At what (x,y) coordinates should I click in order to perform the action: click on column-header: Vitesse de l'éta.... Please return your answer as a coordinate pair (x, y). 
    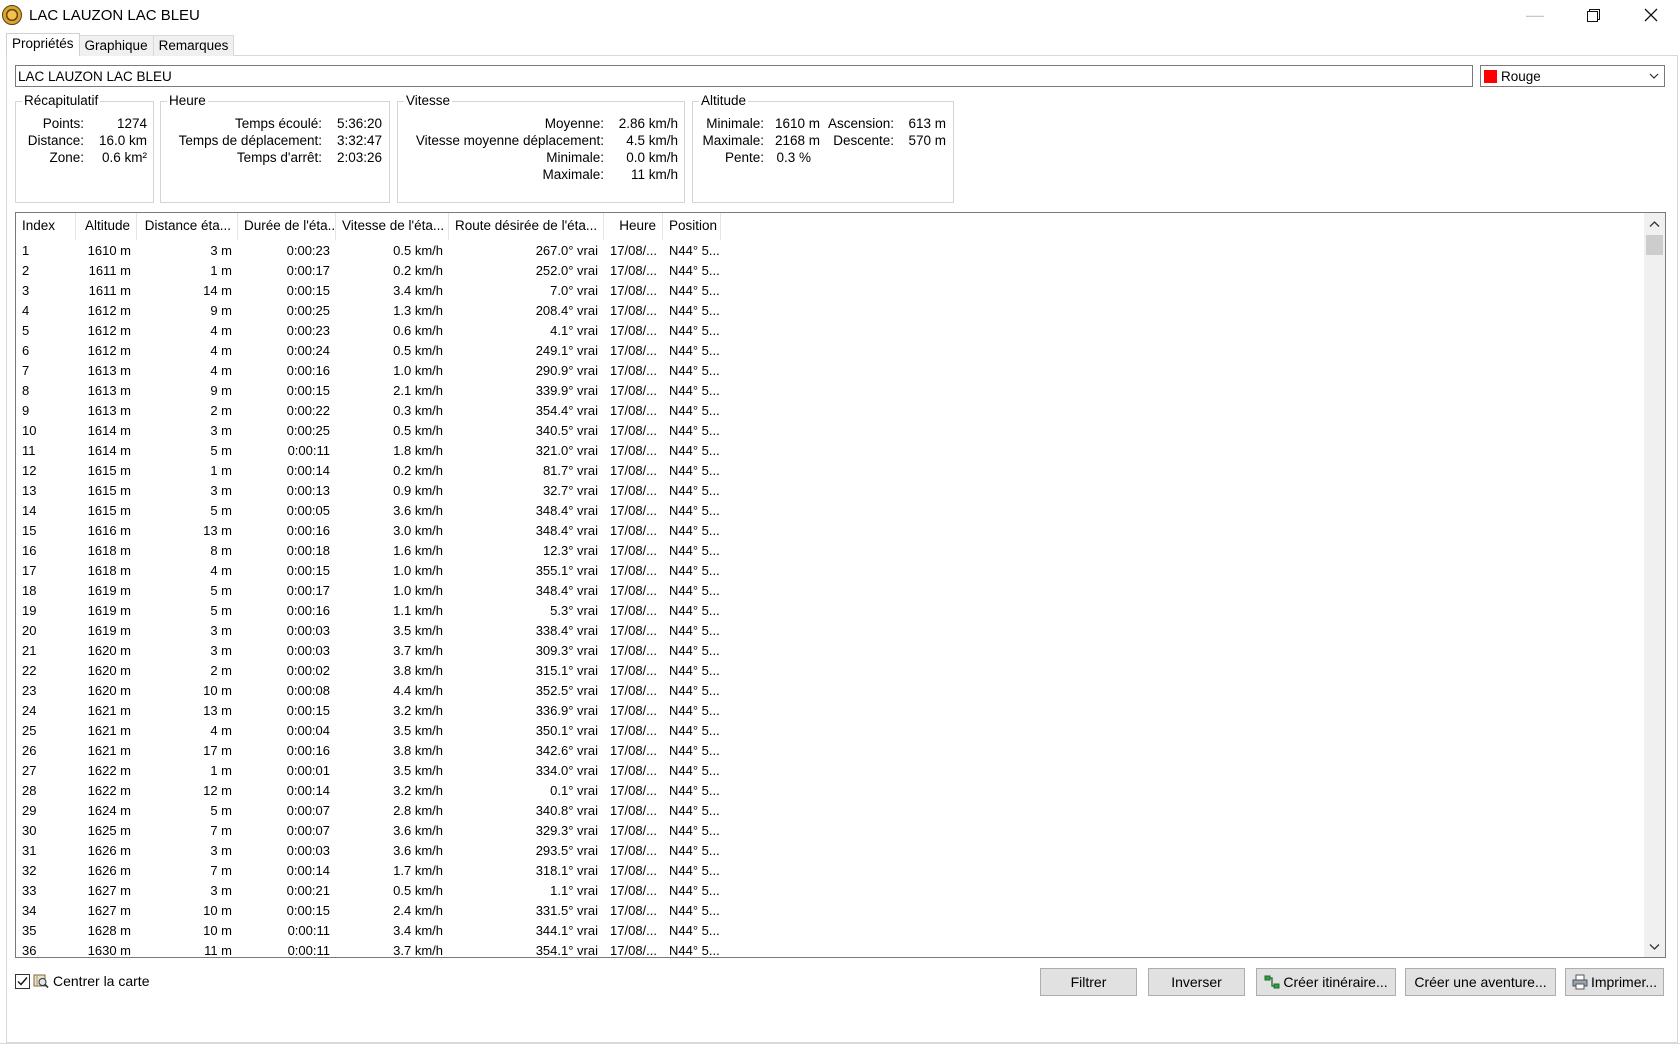
    Looking at the image, I should click on (392, 226).